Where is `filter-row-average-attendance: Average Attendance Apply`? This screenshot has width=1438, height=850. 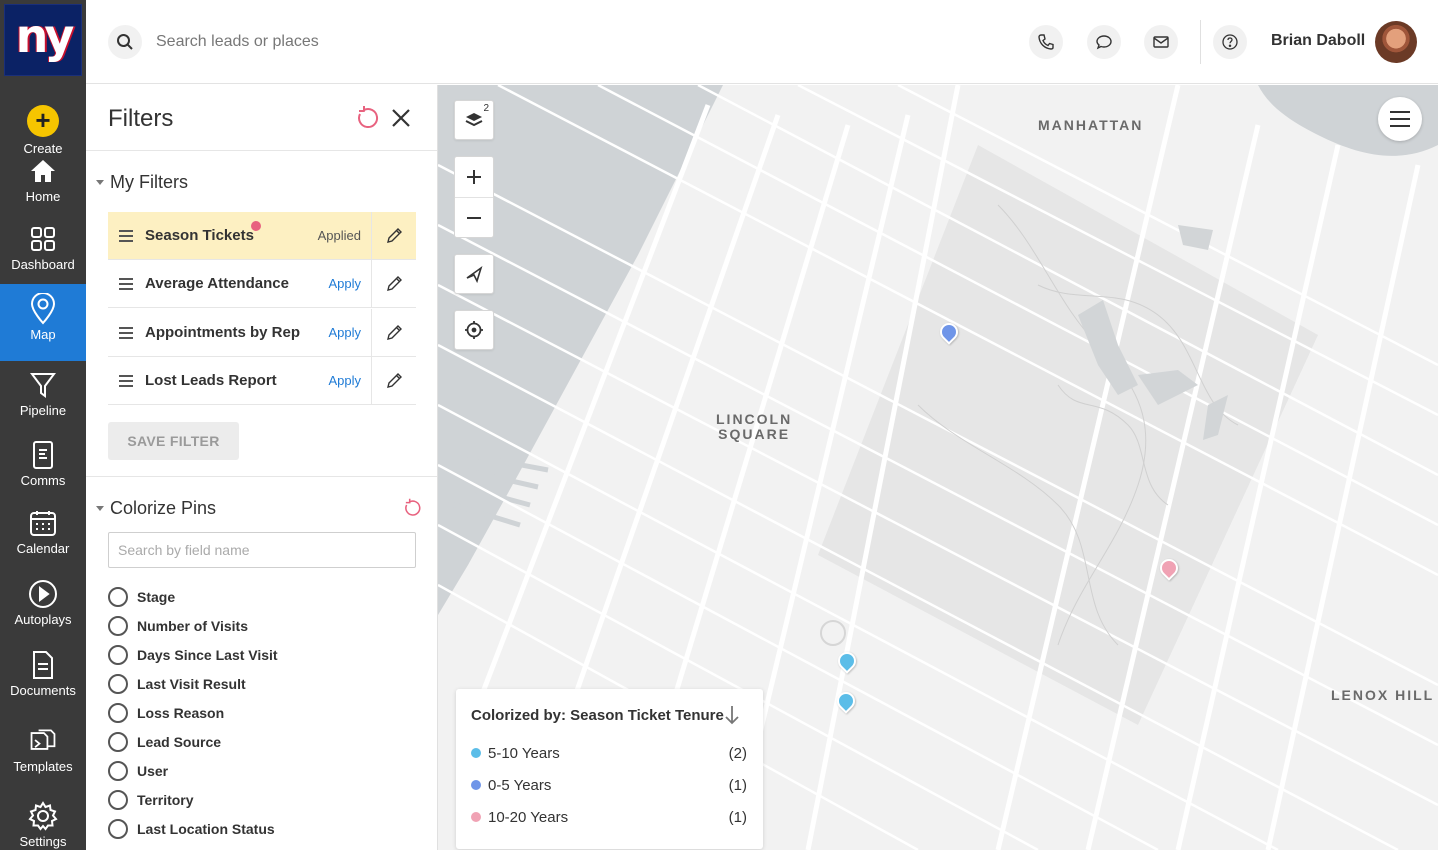
filter-row-average-attendance: Average Attendance Apply is located at coordinates (262, 283).